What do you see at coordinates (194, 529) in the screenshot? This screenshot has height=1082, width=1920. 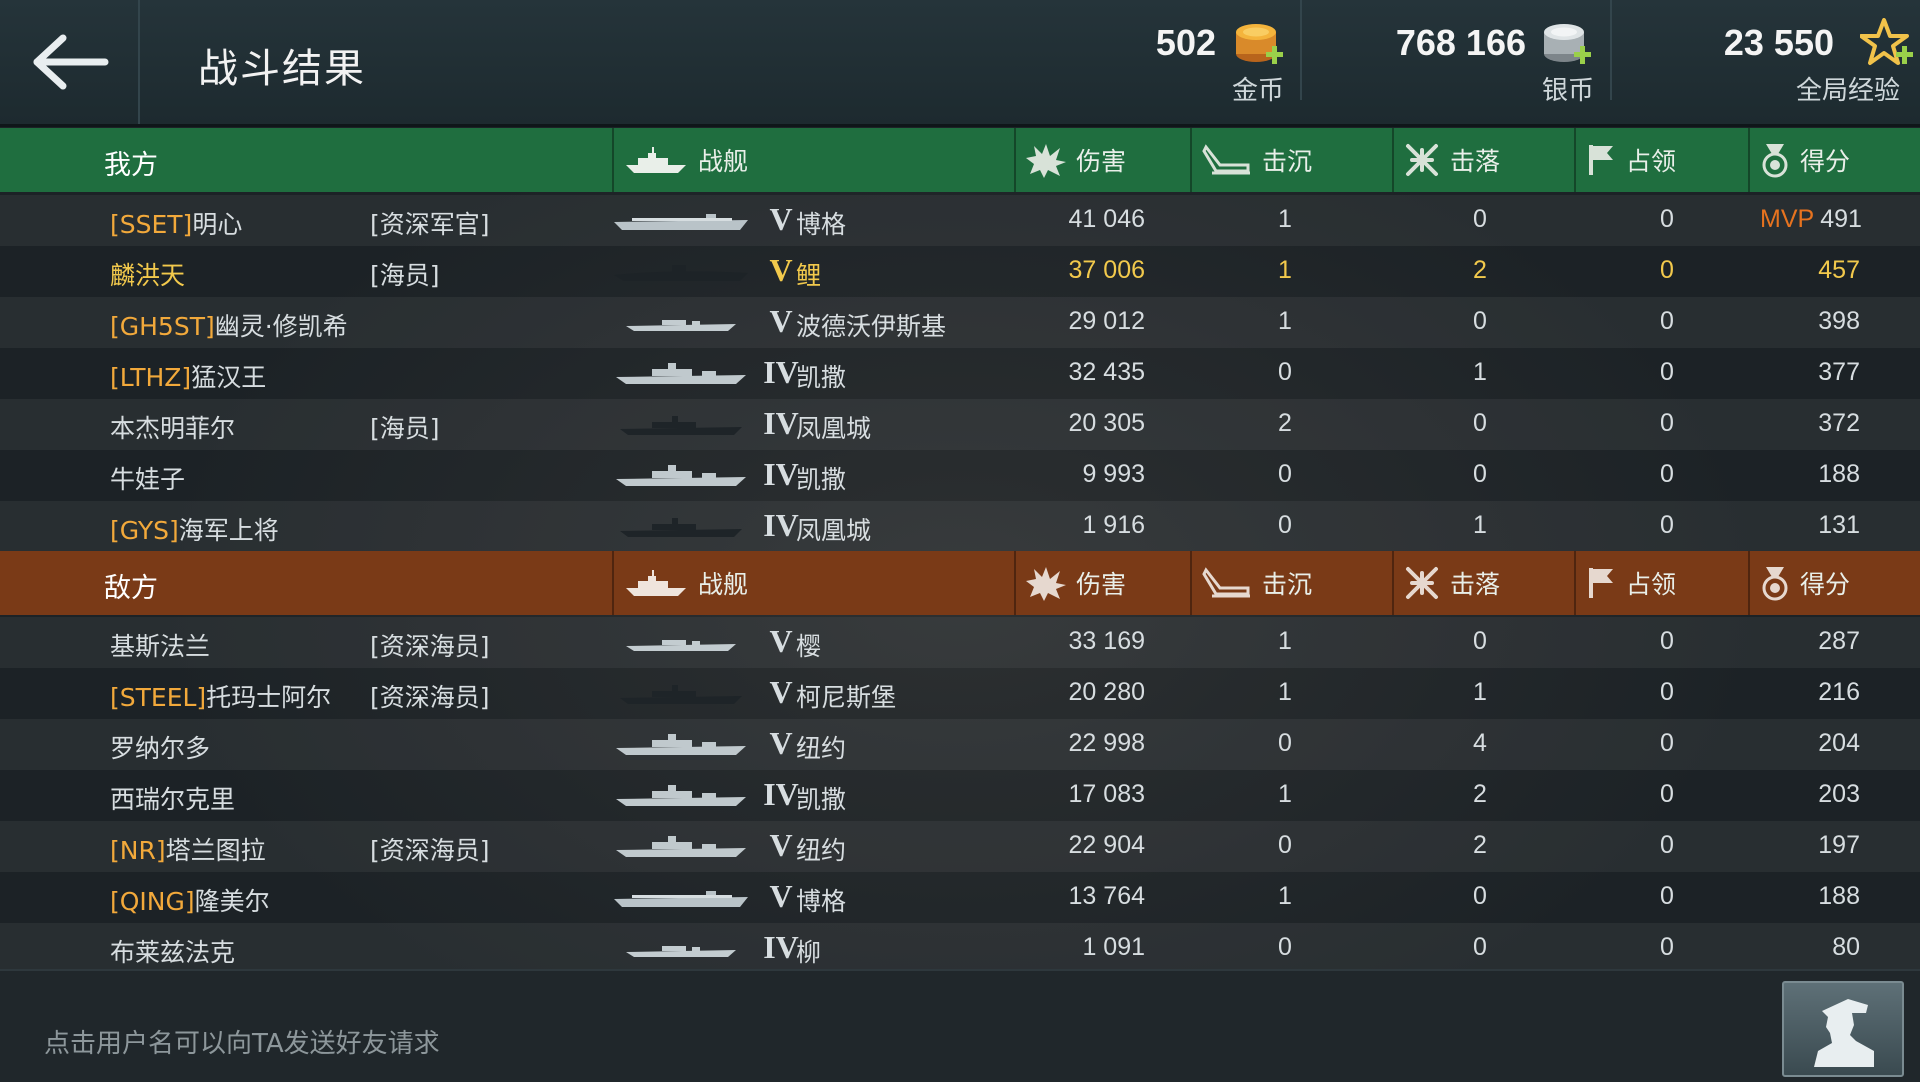 I see `player-name: [GYS]海军上将` at bounding box center [194, 529].